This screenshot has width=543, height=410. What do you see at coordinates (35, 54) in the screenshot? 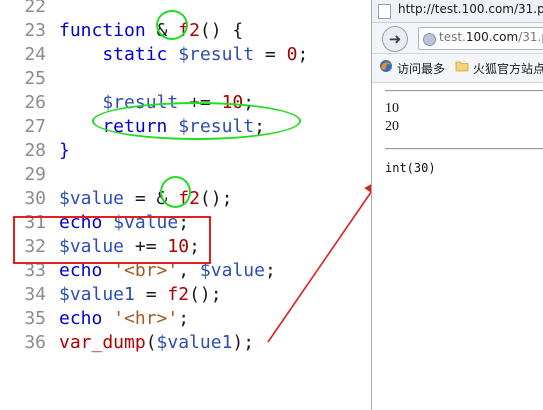
I see `line-number: 24` at bounding box center [35, 54].